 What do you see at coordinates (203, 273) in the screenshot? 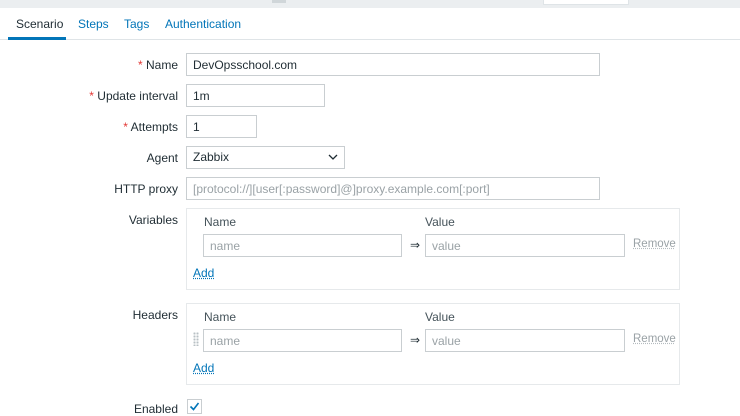
I see `variables-add-button: Add` at bounding box center [203, 273].